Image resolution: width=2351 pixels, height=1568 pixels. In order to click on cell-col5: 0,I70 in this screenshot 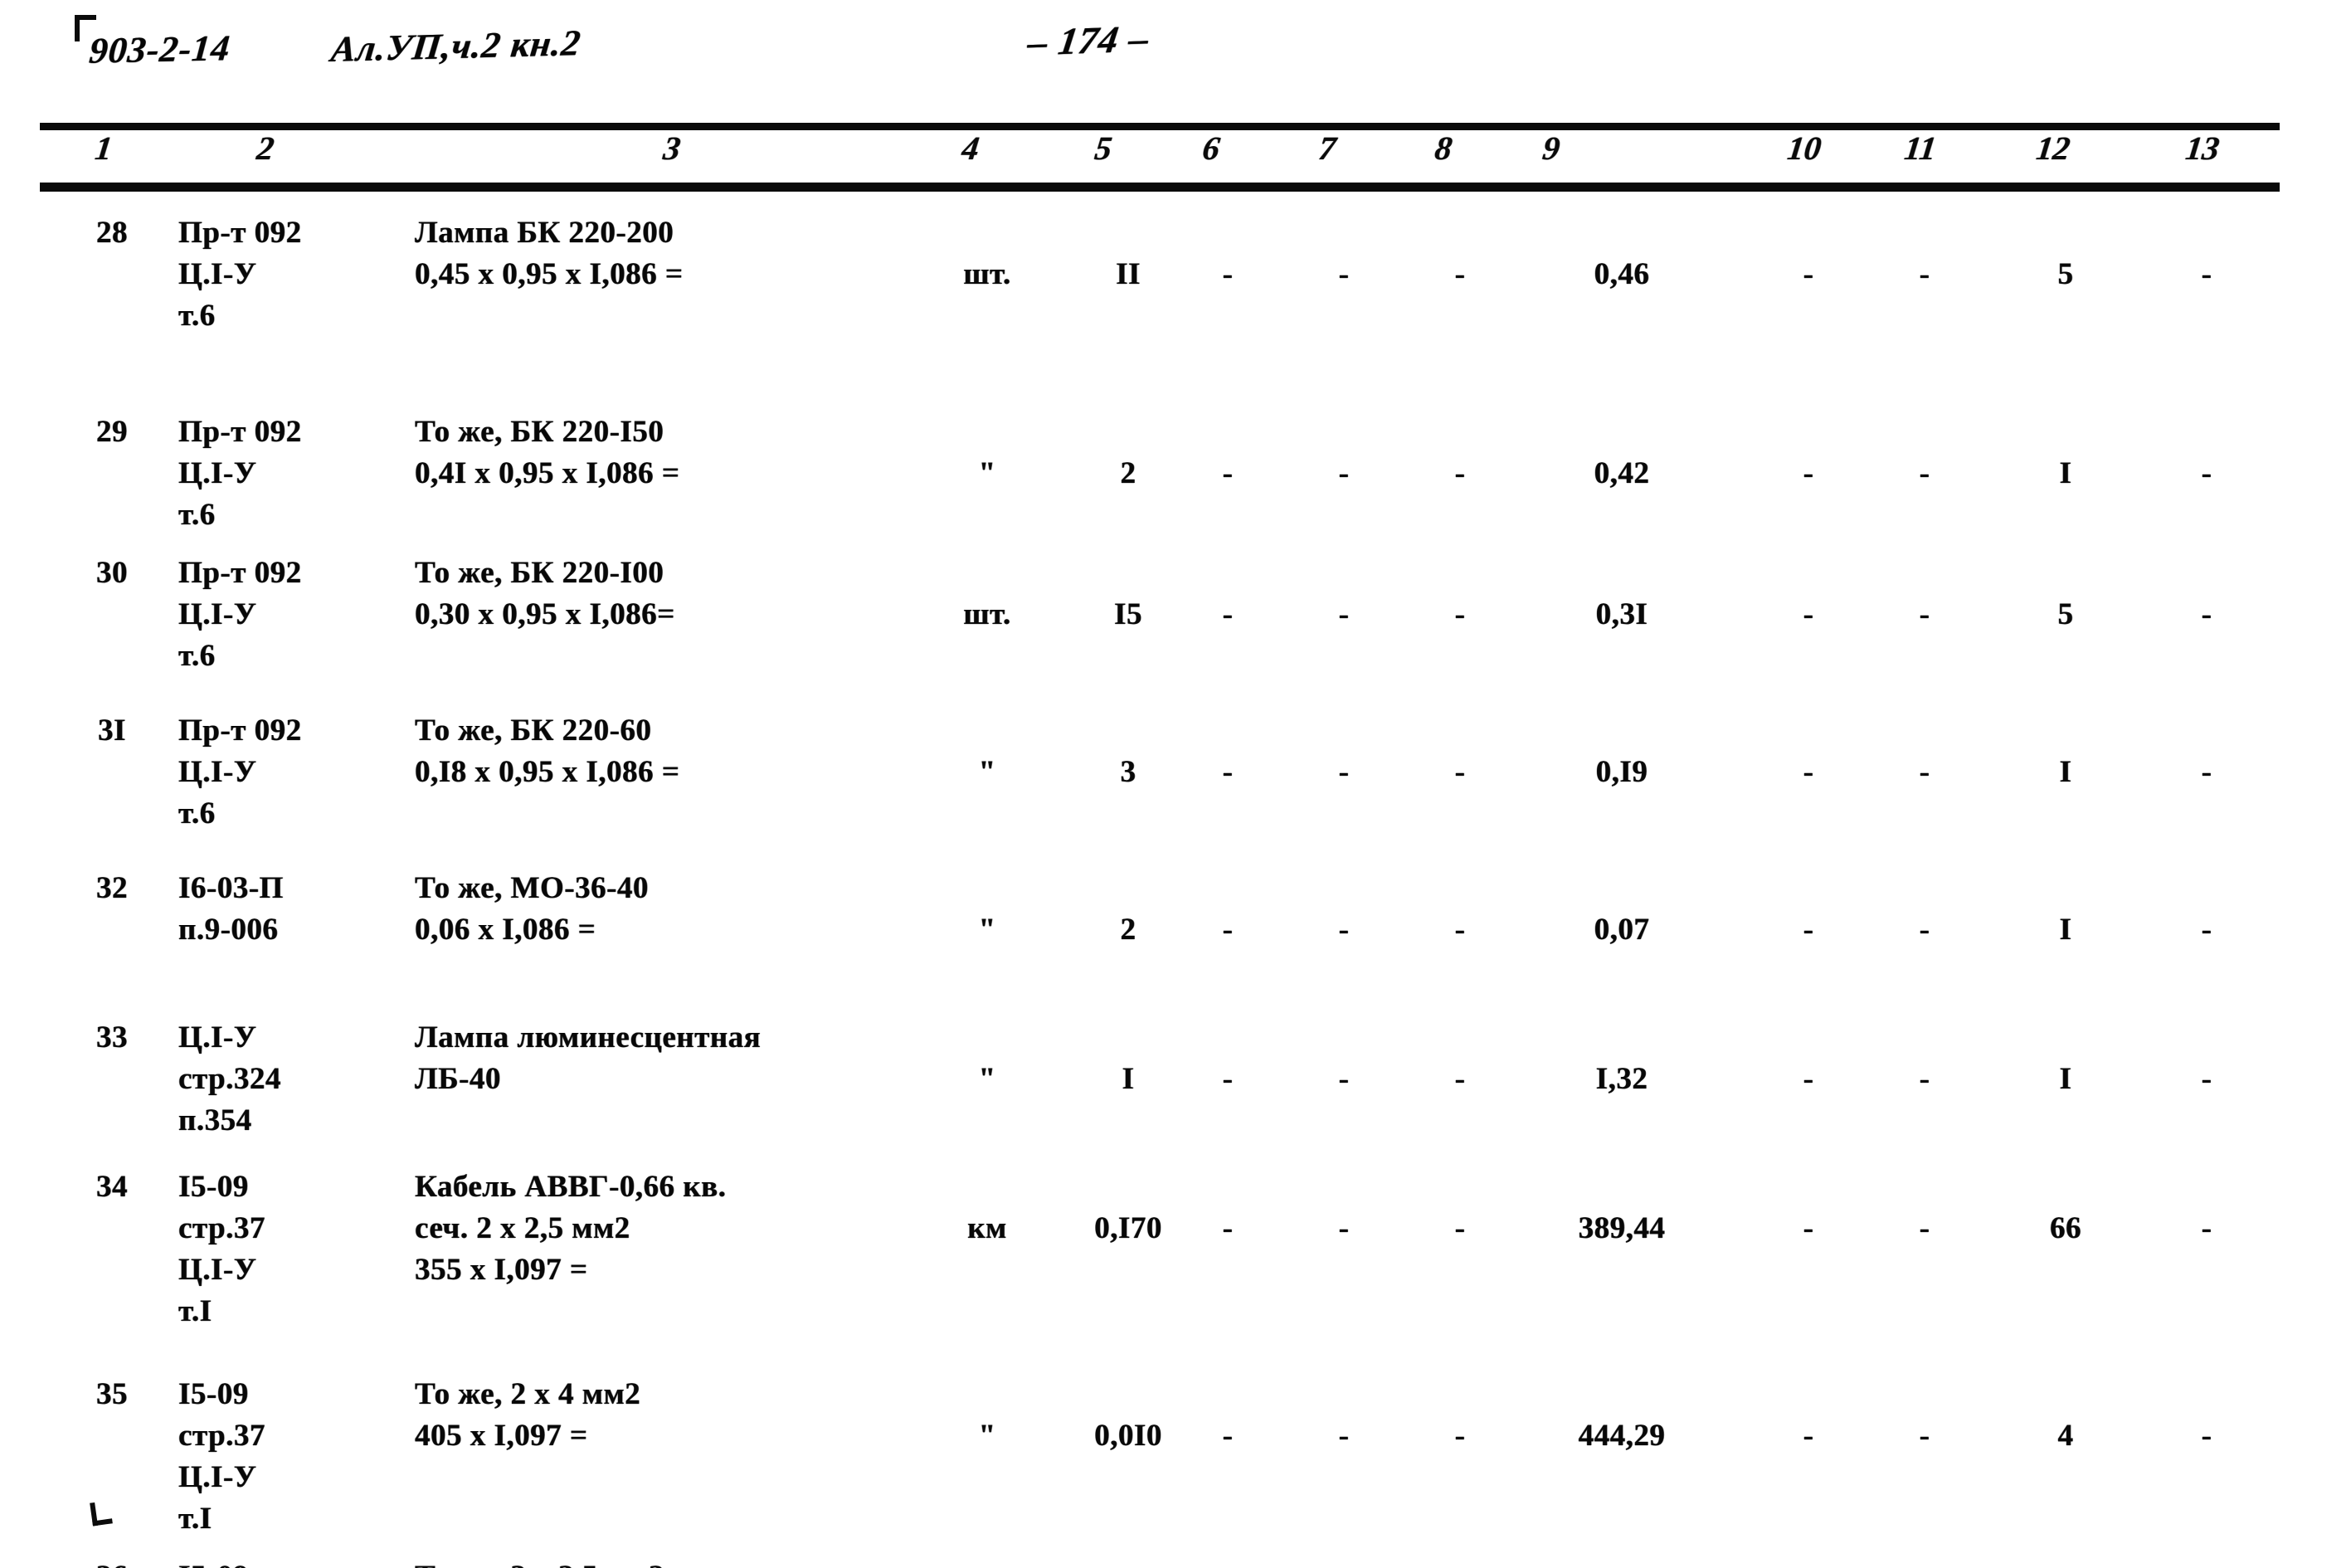, I will do `click(1128, 1228)`.